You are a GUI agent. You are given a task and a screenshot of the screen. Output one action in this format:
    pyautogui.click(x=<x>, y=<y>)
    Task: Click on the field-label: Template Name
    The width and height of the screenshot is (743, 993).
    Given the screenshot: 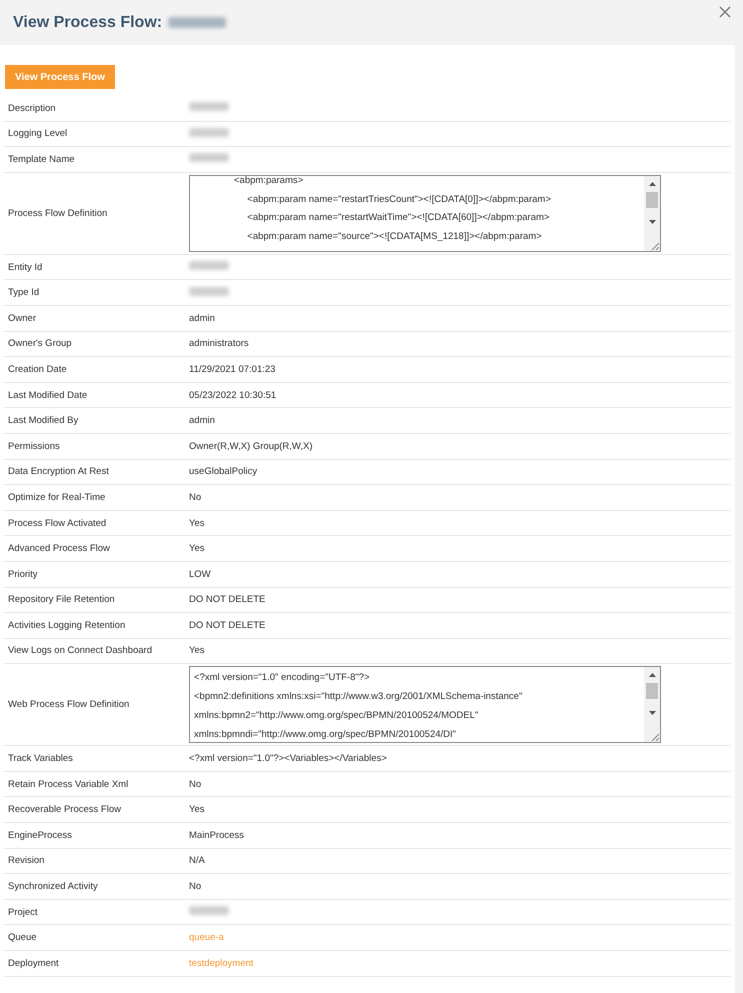 What is the action you would take?
    pyautogui.click(x=41, y=159)
    